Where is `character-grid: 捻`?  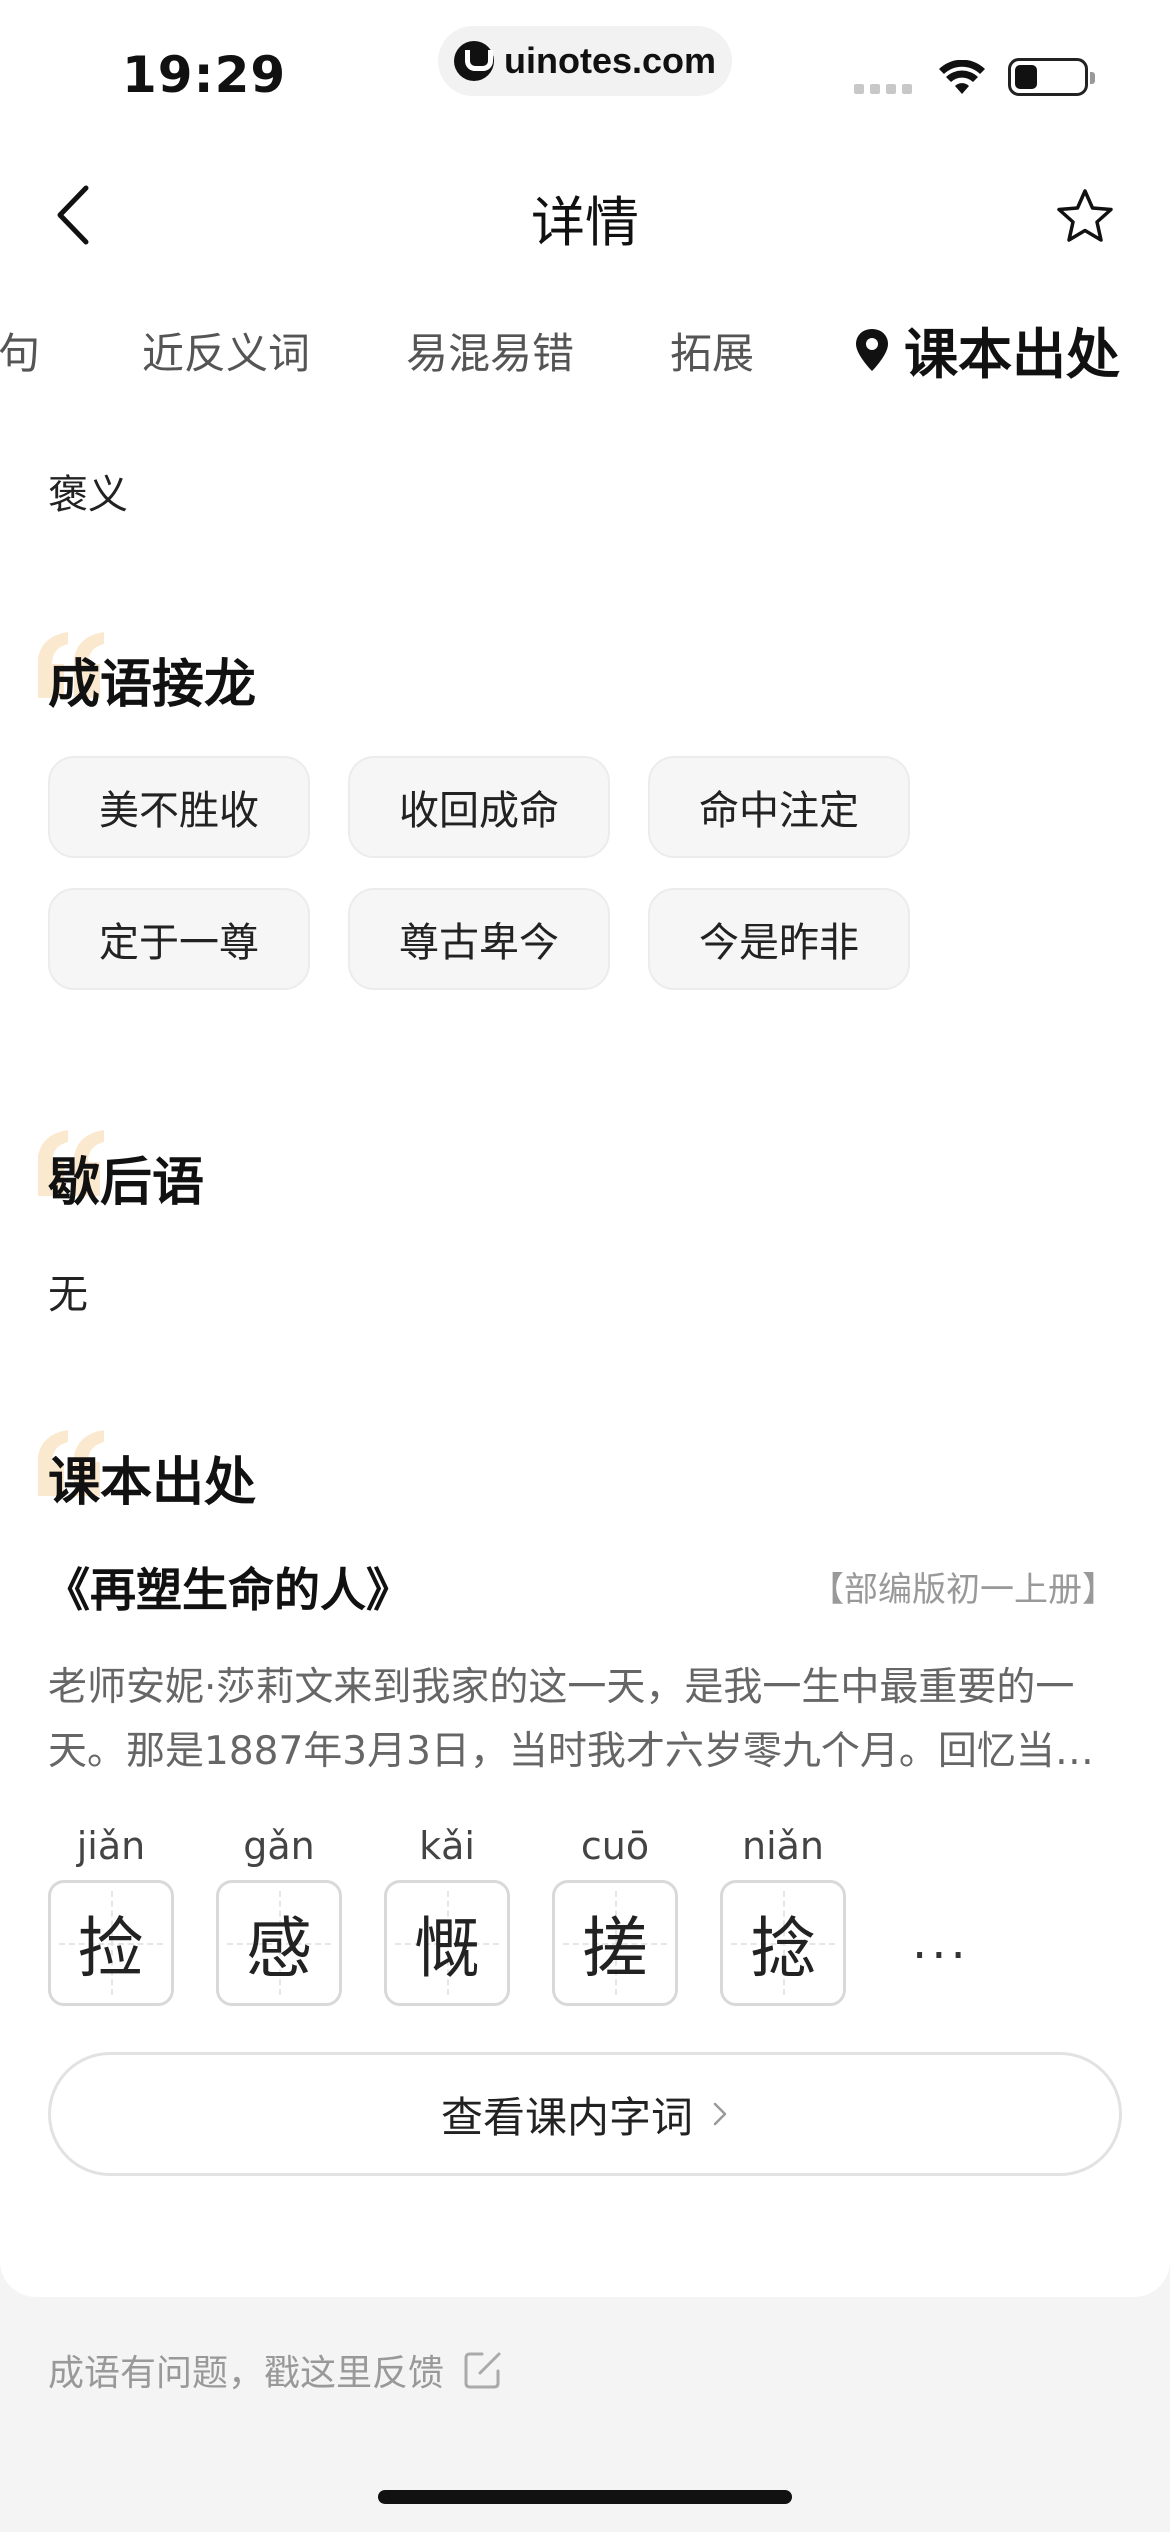 character-grid: 捻 is located at coordinates (783, 1943).